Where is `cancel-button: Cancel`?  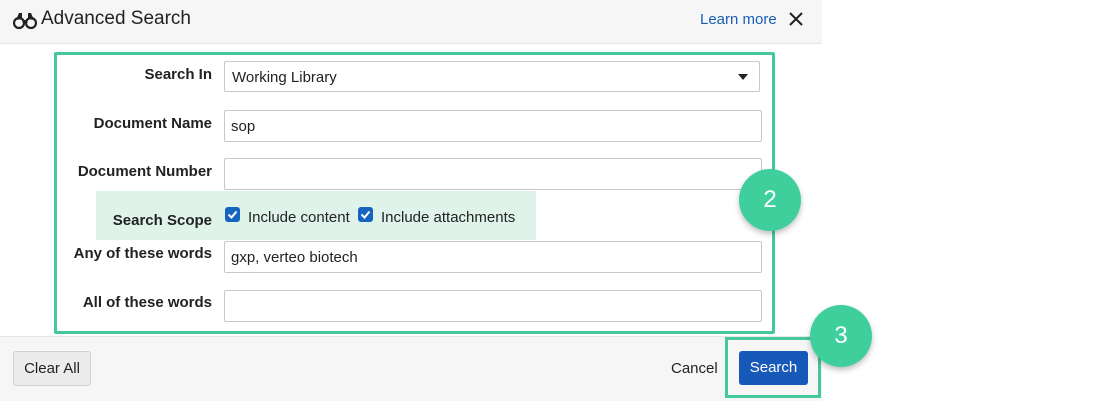
cancel-button: Cancel is located at coordinates (694, 368).